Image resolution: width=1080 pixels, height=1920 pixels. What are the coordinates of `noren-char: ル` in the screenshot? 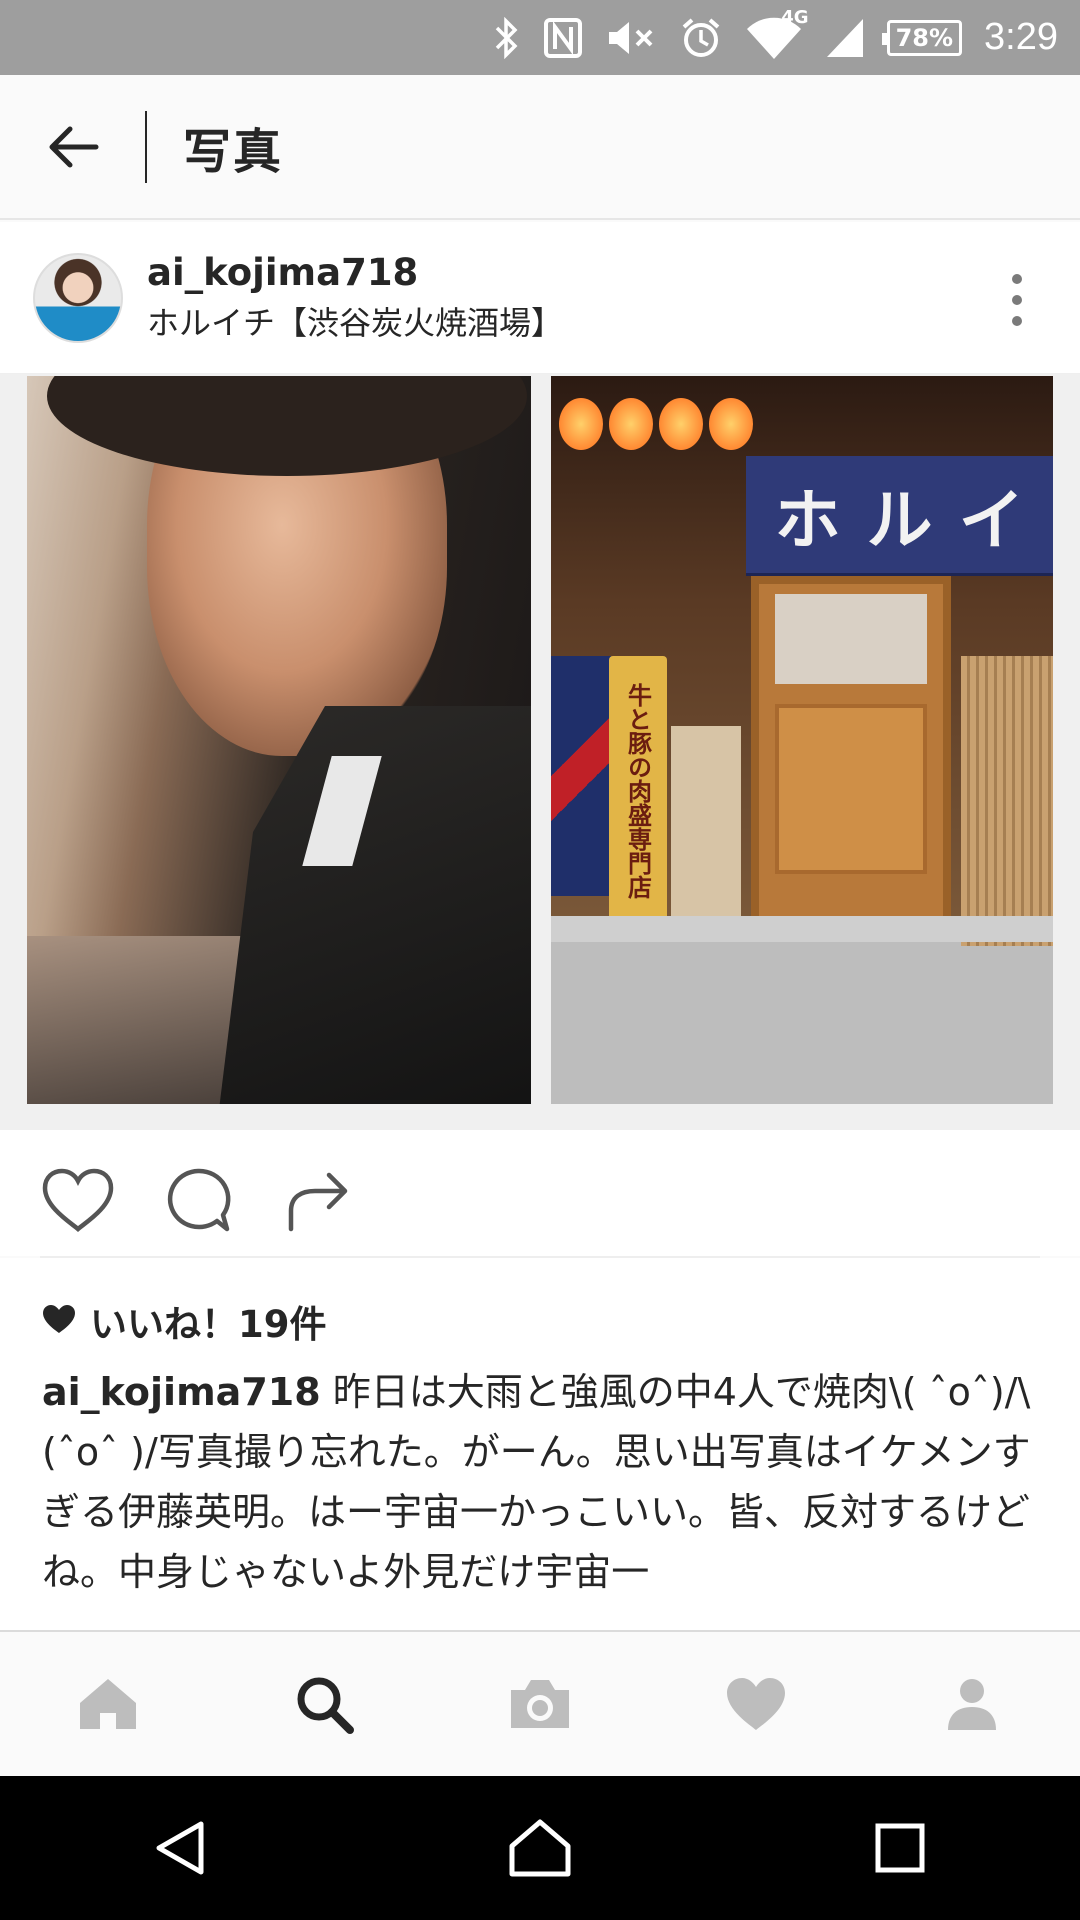 It's located at (899, 520).